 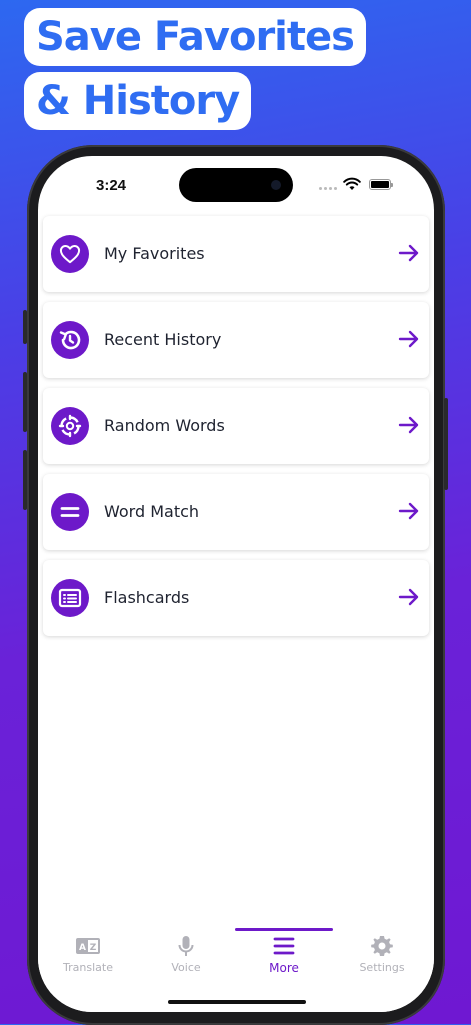 I want to click on tab-voice: Voice, so click(x=186, y=958).